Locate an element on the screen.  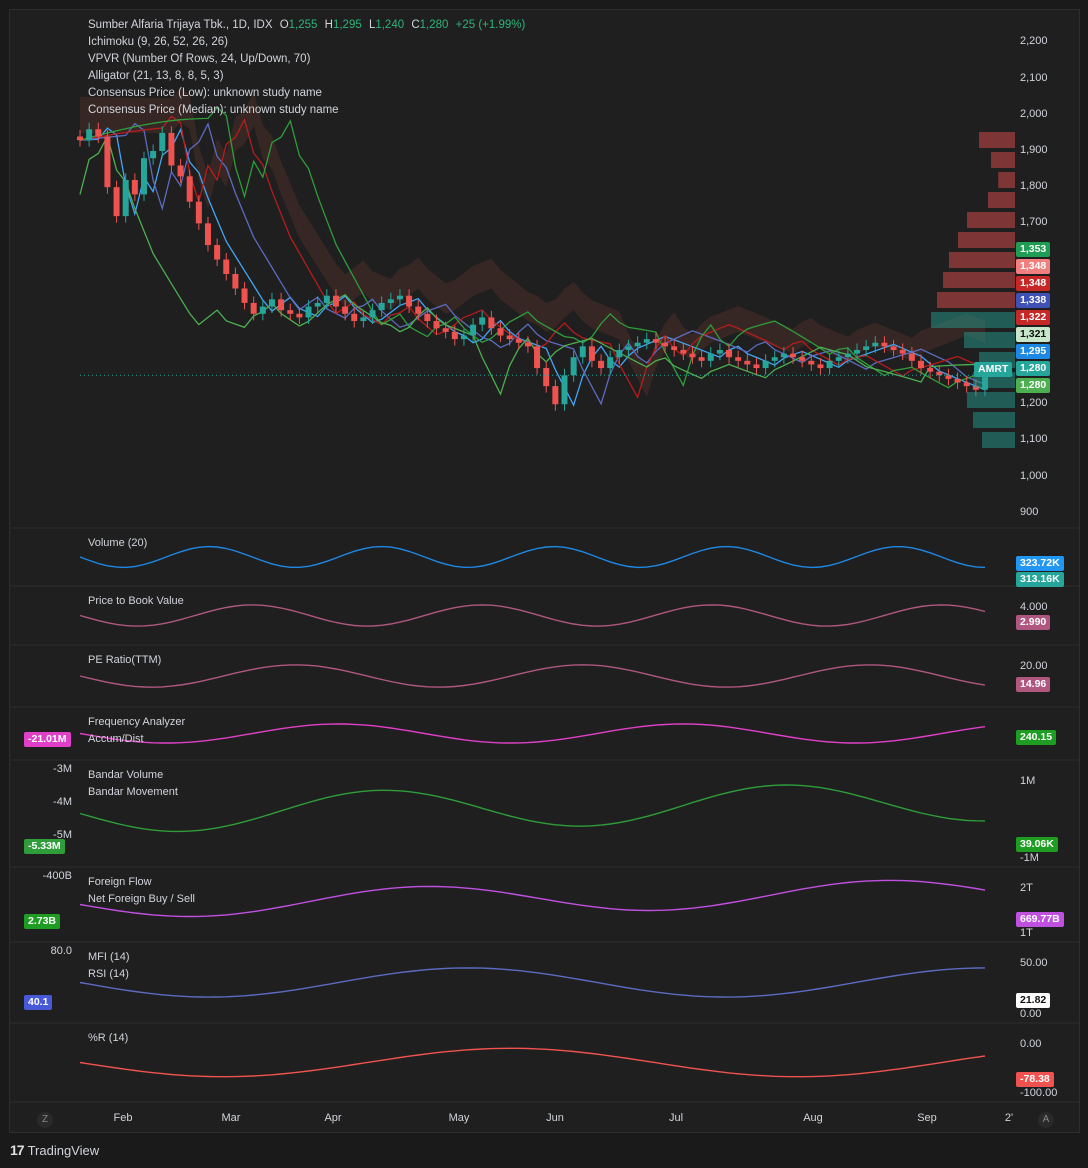
pane-title: Price to Book Value is located at coordinates (136, 601).